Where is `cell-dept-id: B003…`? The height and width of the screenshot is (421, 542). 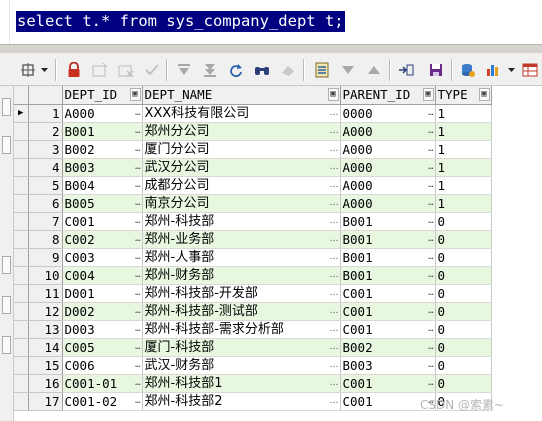 cell-dept-id: B003… is located at coordinates (102, 167).